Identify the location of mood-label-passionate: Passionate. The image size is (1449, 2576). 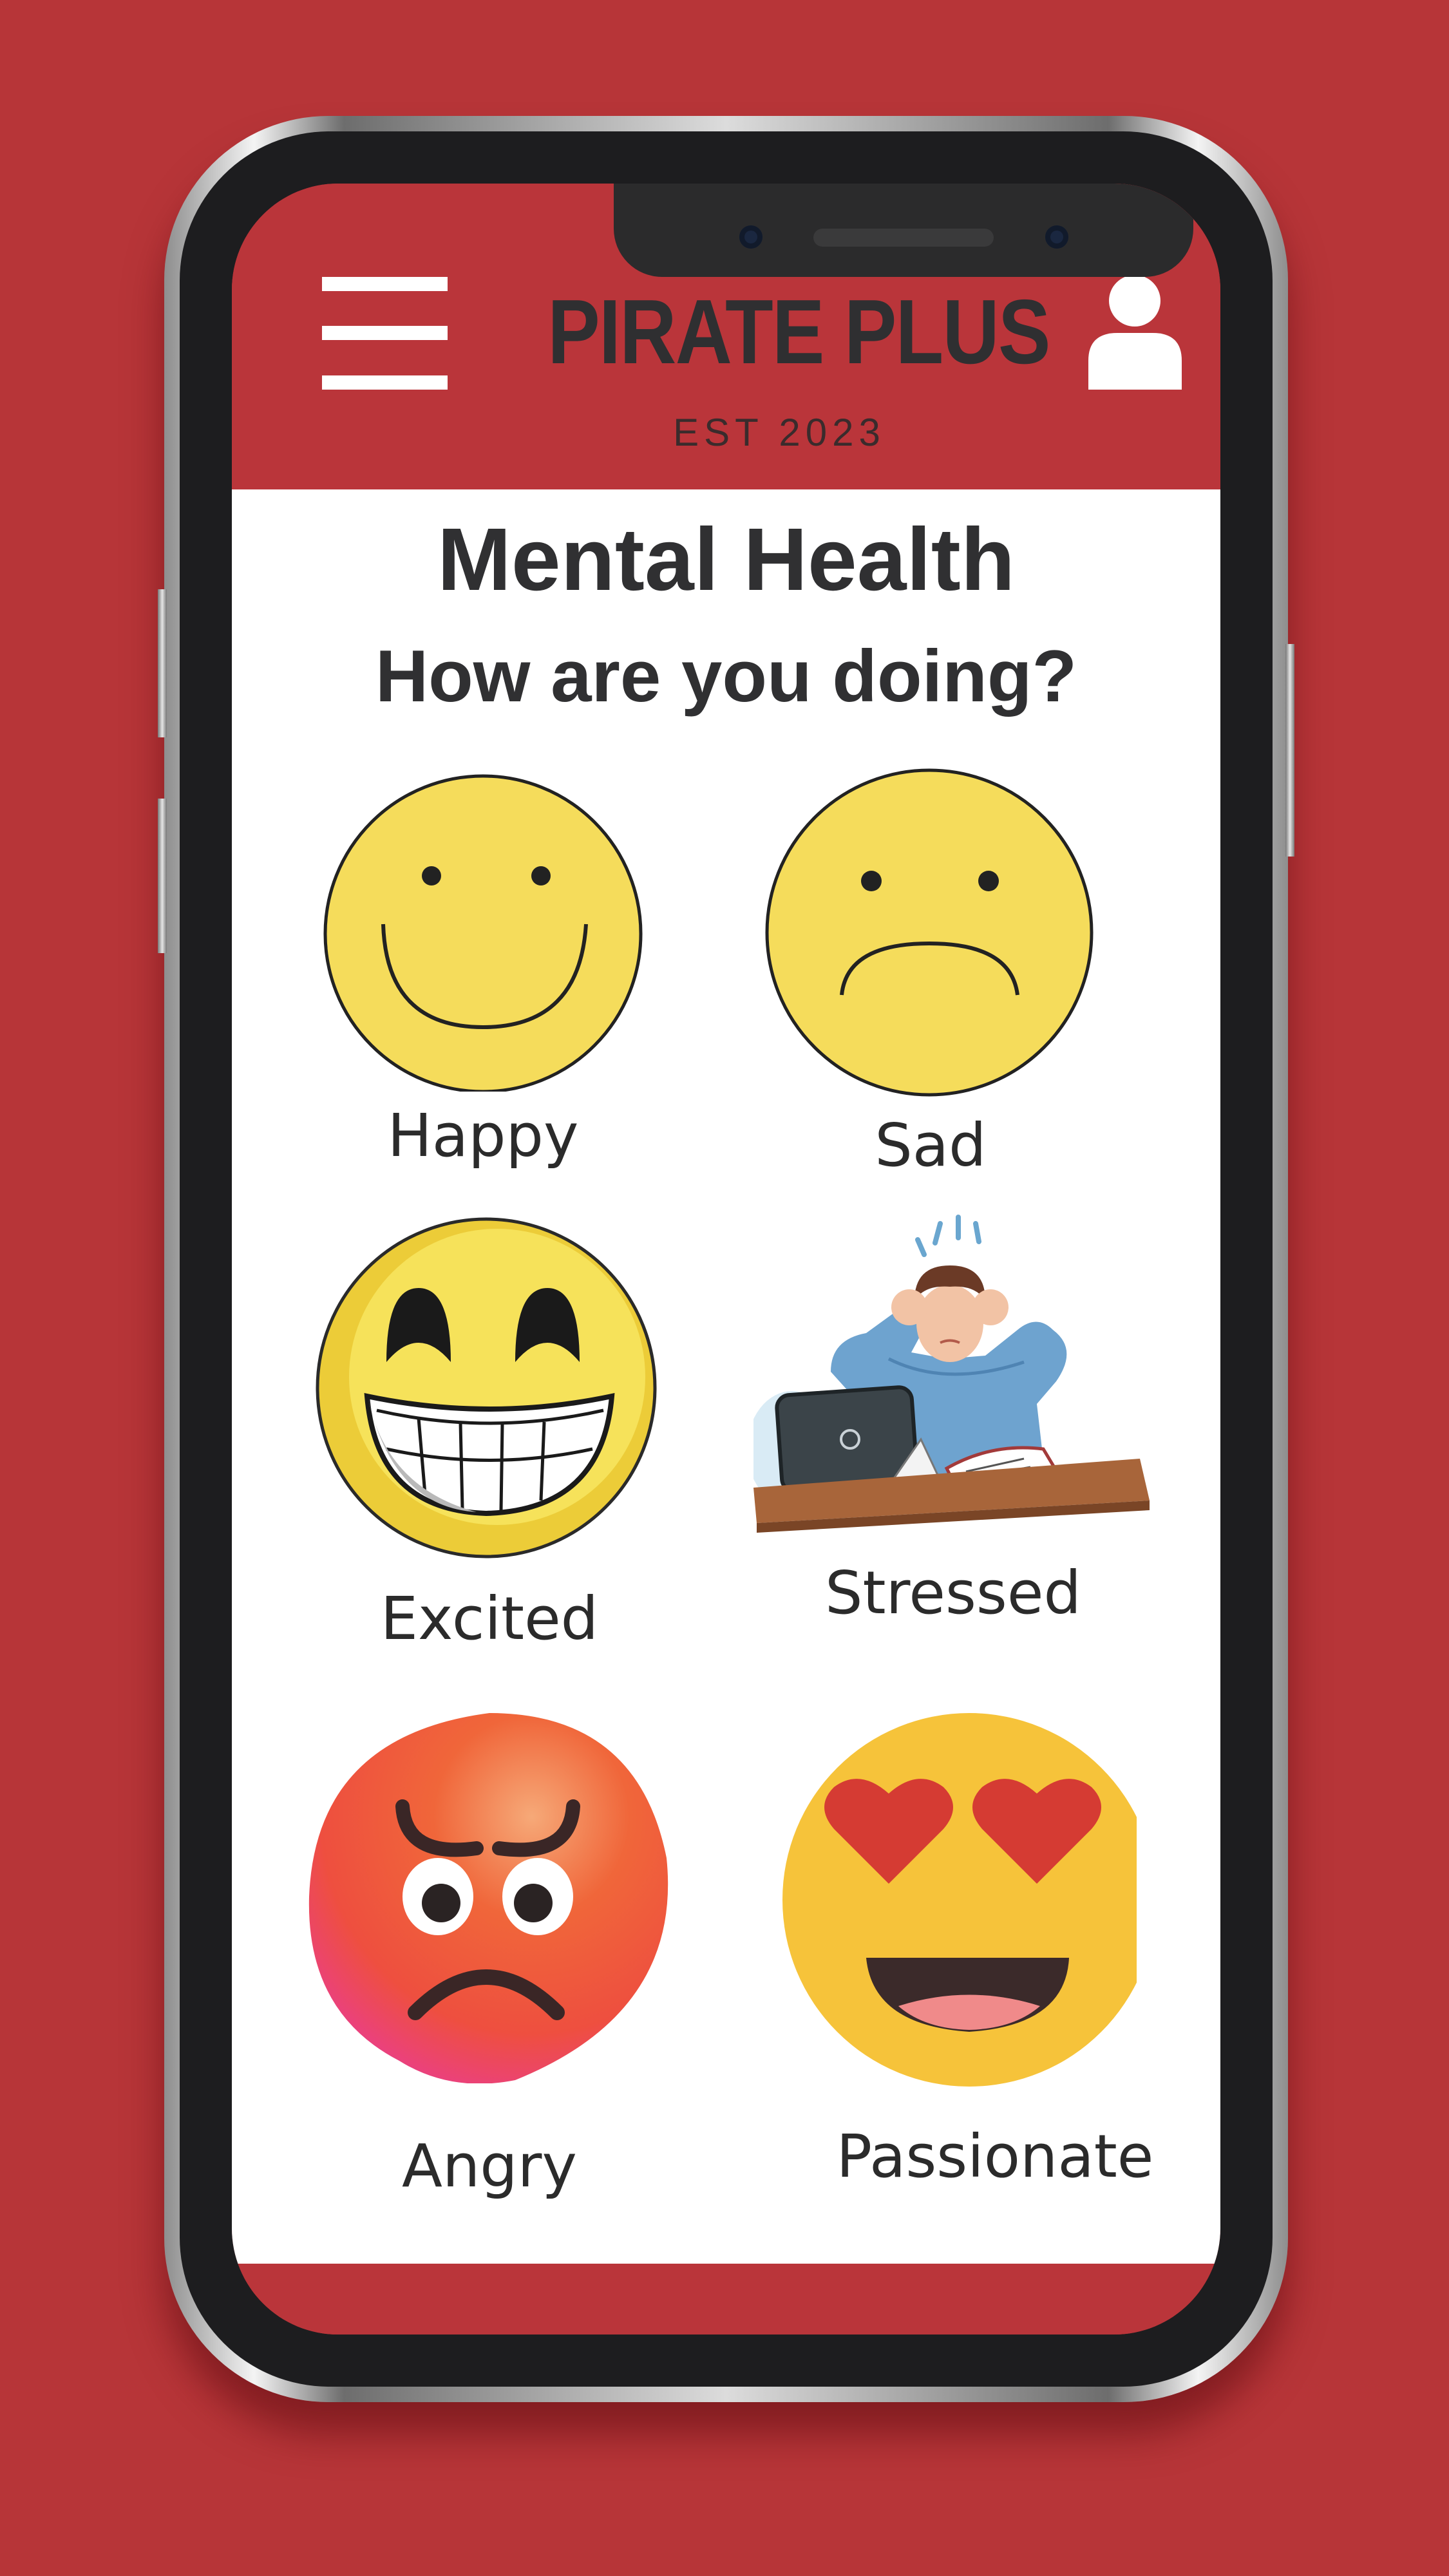
(995, 2156).